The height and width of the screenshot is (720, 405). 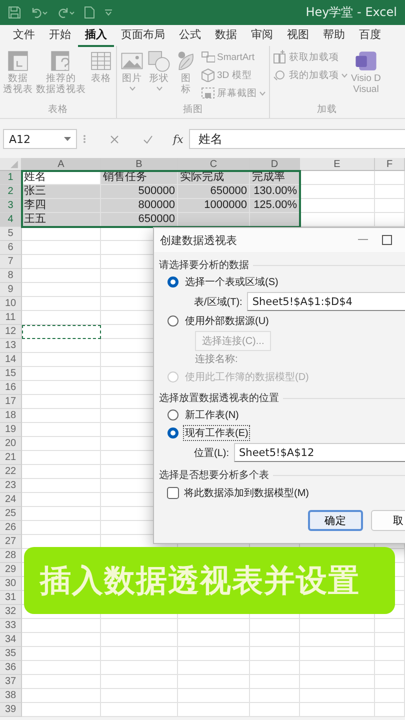 I want to click on store-icon, so click(x=280, y=57).